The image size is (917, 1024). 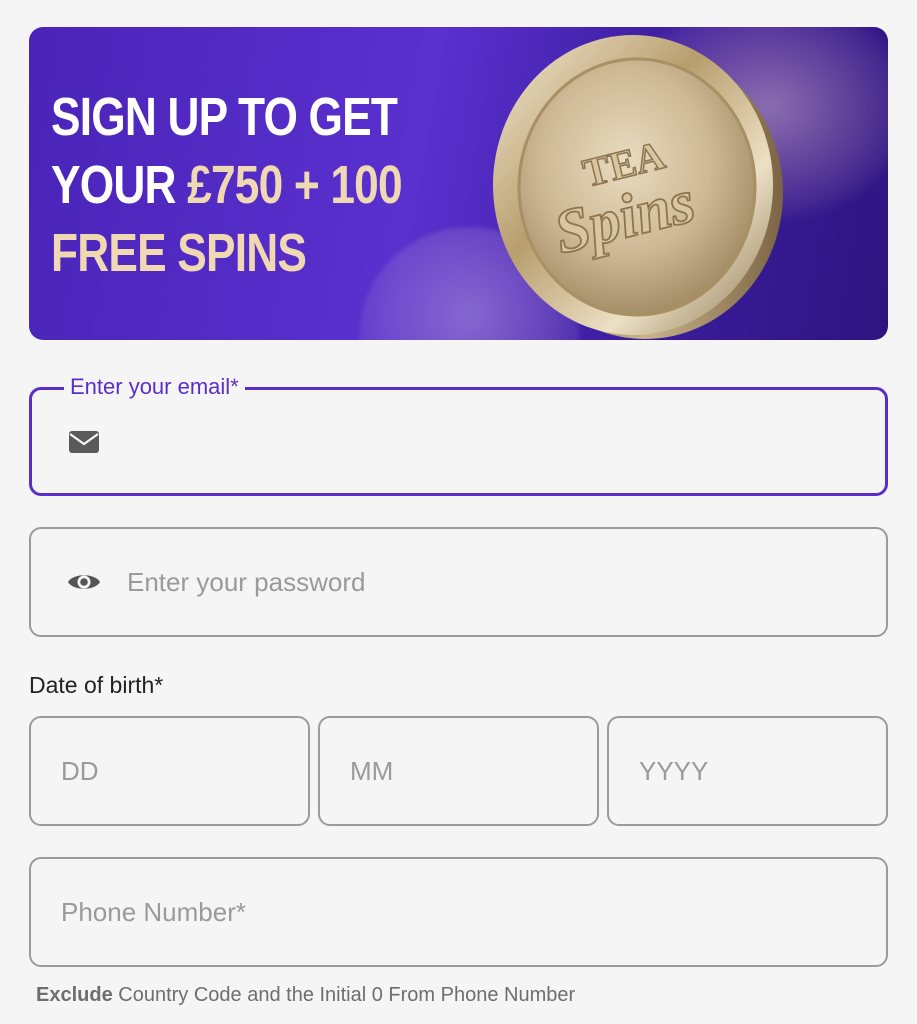 I want to click on password-input, so click(x=496, y=582).